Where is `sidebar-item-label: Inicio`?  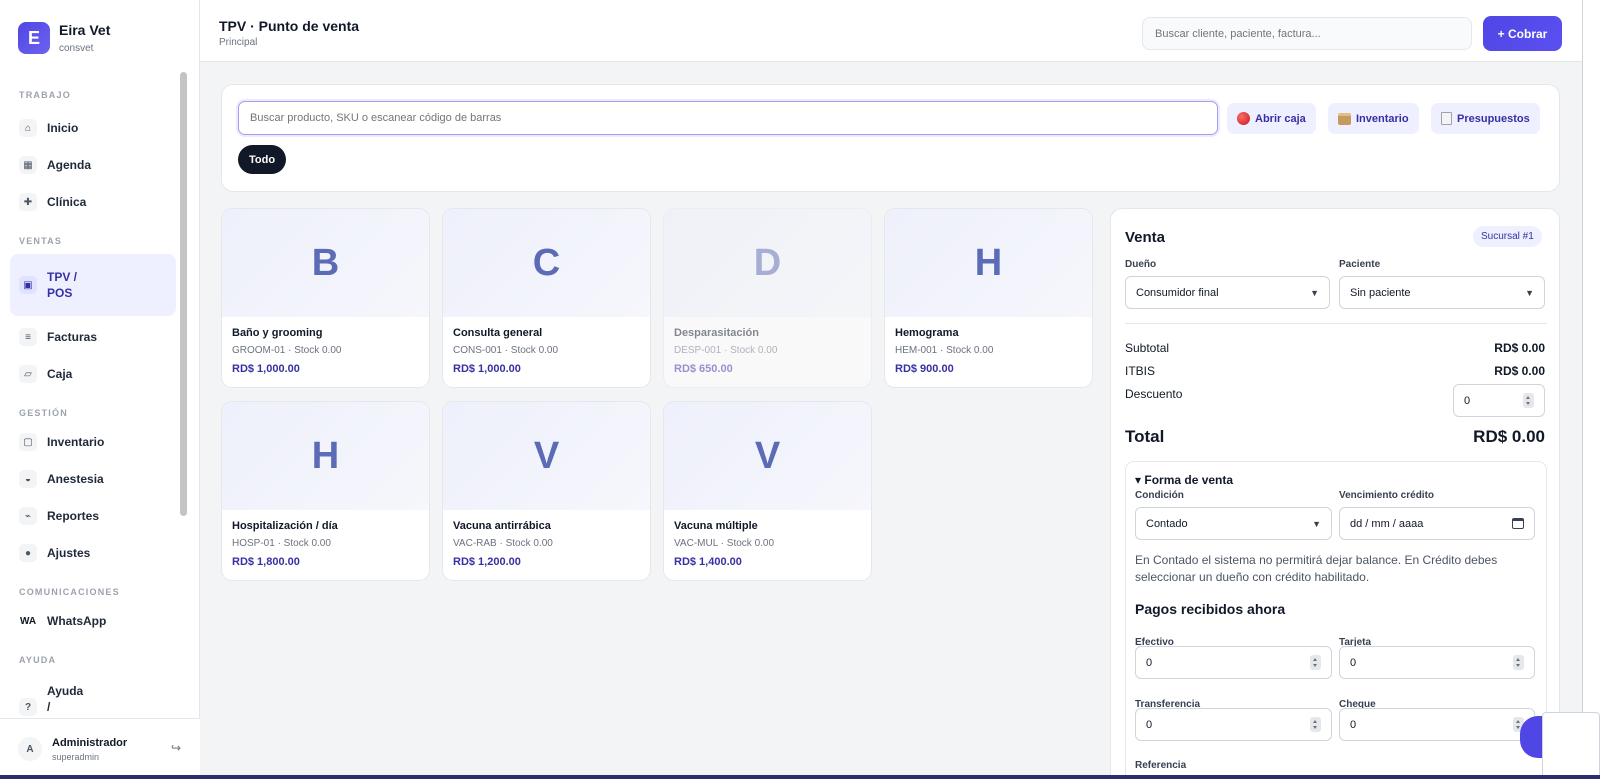 sidebar-item-label: Inicio is located at coordinates (63, 128).